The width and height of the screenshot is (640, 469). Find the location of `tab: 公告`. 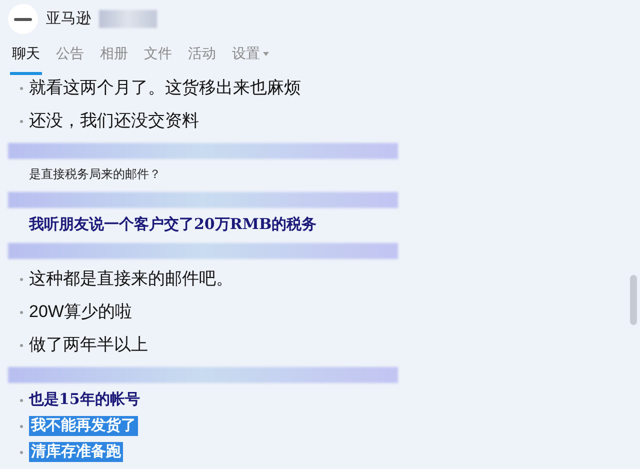

tab: 公告 is located at coordinates (70, 59).